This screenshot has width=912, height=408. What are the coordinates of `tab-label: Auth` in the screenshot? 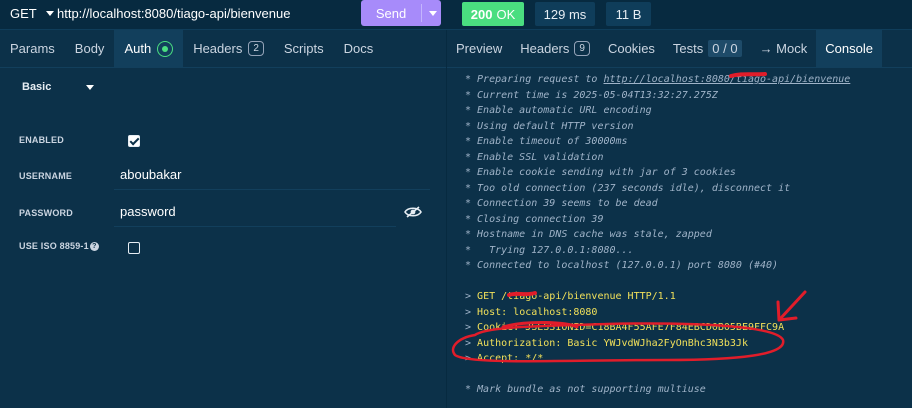 It's located at (138, 48).